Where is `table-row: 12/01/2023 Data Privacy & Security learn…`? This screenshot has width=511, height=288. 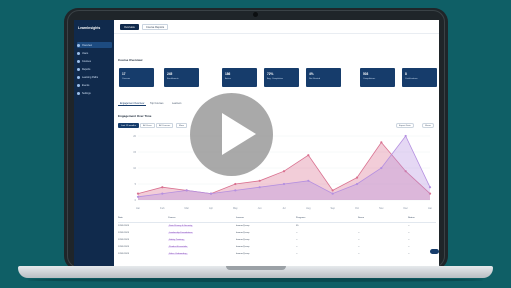
table-row: 12/01/2023 Data Privacy & Security learn… is located at coordinates (277, 227).